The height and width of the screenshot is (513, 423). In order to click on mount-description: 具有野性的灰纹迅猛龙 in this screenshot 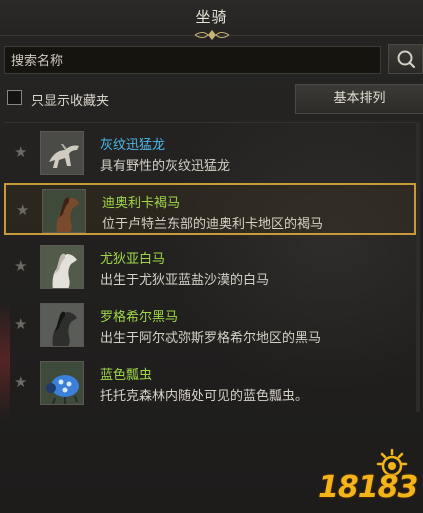, I will do `click(165, 166)`.